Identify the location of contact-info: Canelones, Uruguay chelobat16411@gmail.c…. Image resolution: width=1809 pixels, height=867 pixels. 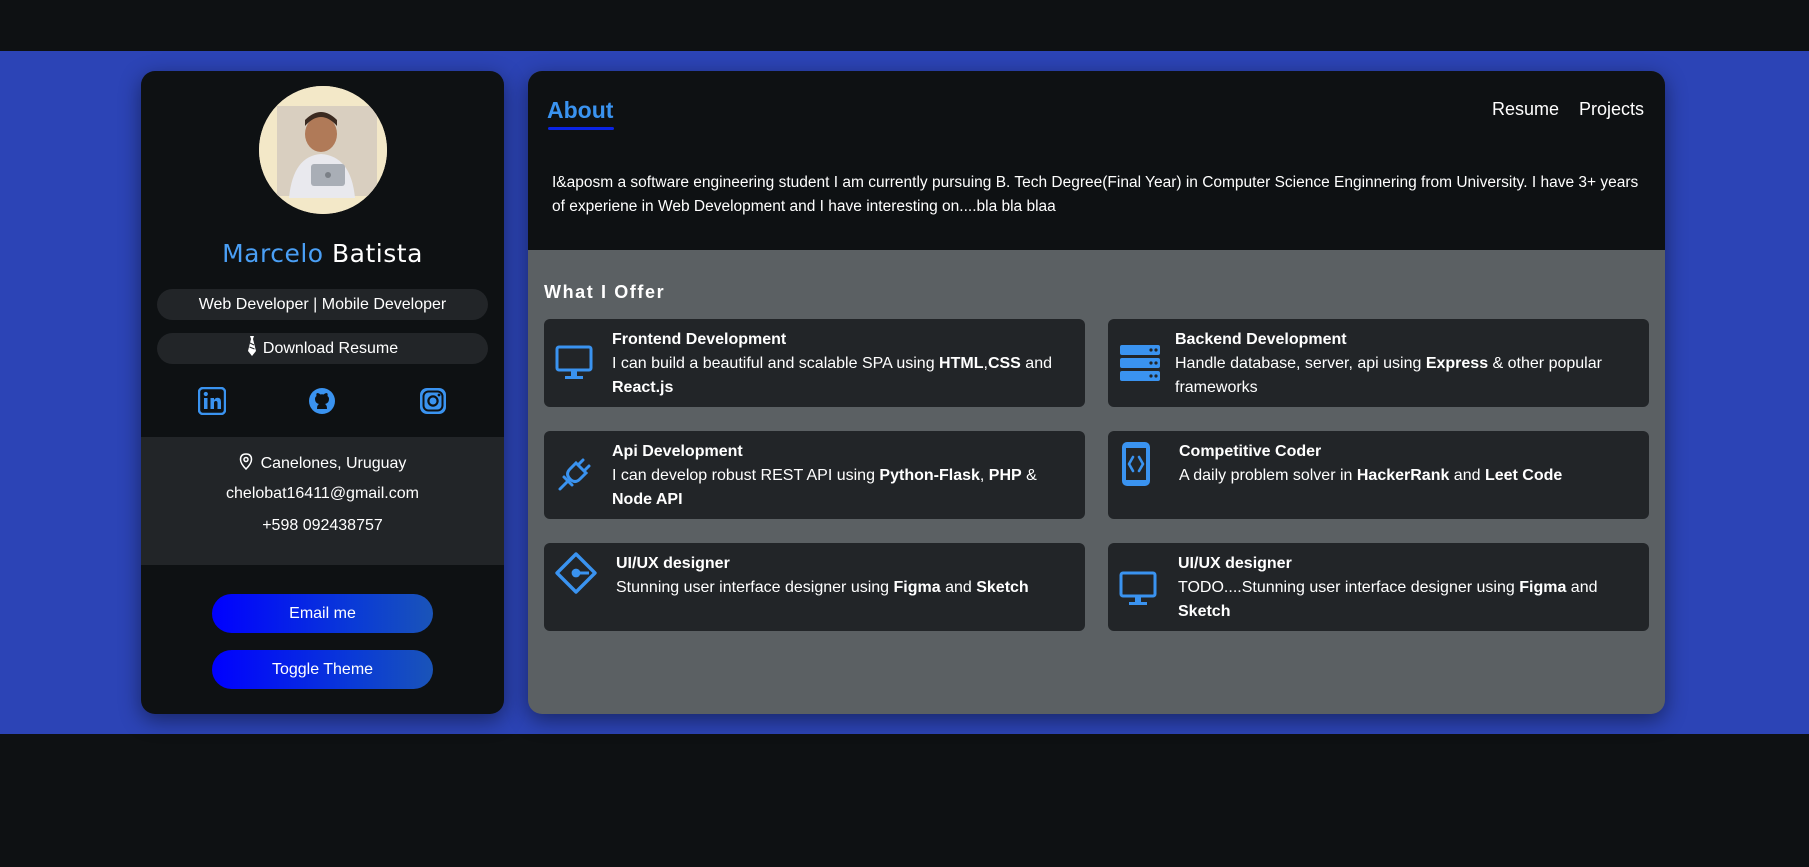
(322, 501).